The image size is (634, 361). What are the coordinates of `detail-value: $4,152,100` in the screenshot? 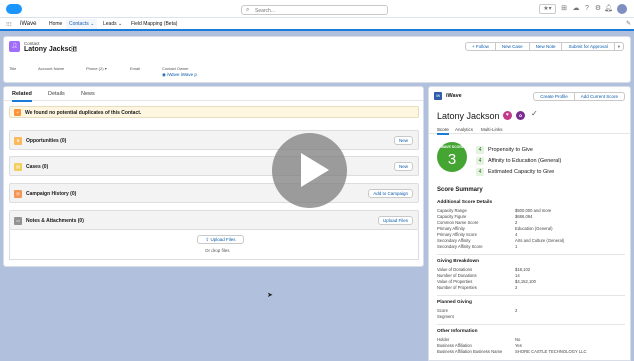 It's located at (525, 281).